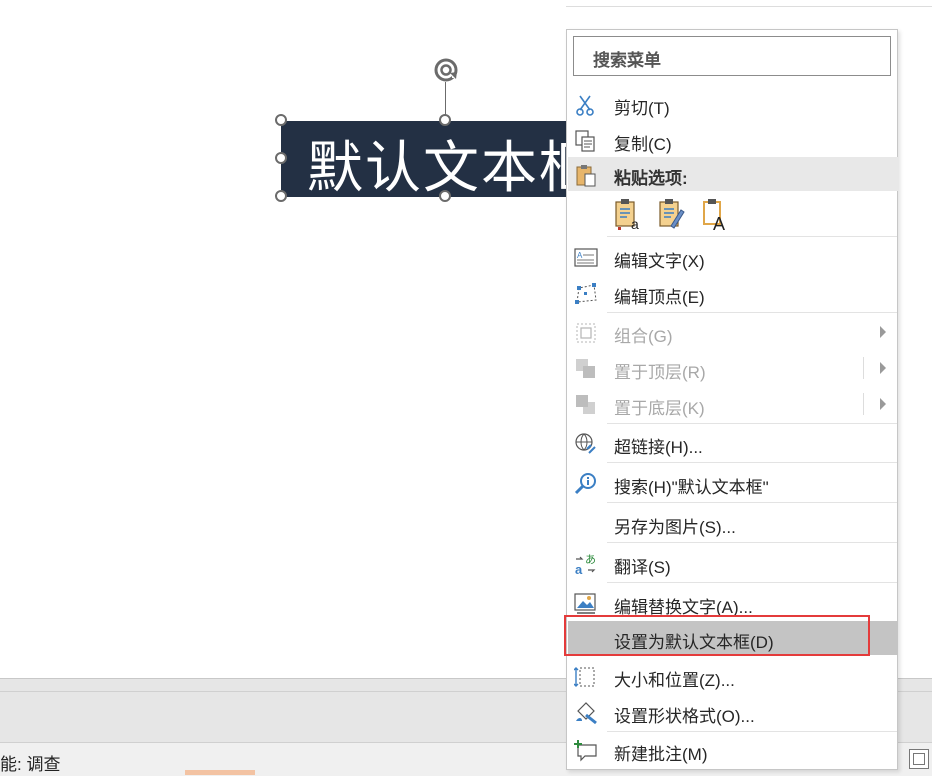 The width and height of the screenshot is (932, 776). Describe the element at coordinates (661, 754) in the screenshot. I see `menu-item-label: 新建批注(M)` at that location.